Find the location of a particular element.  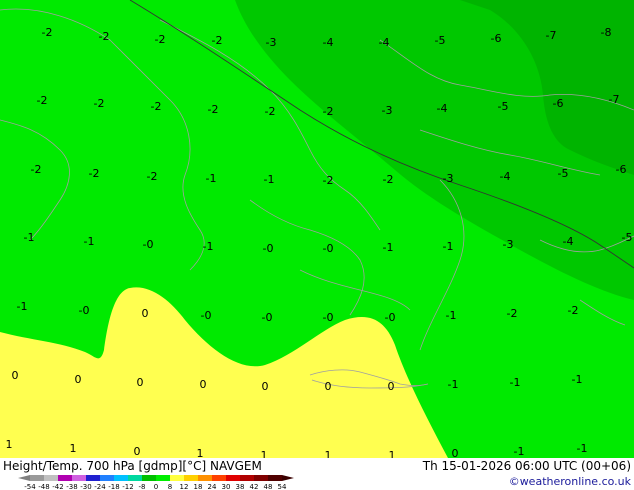

temp-label: -8 is located at coordinates (606, 32).